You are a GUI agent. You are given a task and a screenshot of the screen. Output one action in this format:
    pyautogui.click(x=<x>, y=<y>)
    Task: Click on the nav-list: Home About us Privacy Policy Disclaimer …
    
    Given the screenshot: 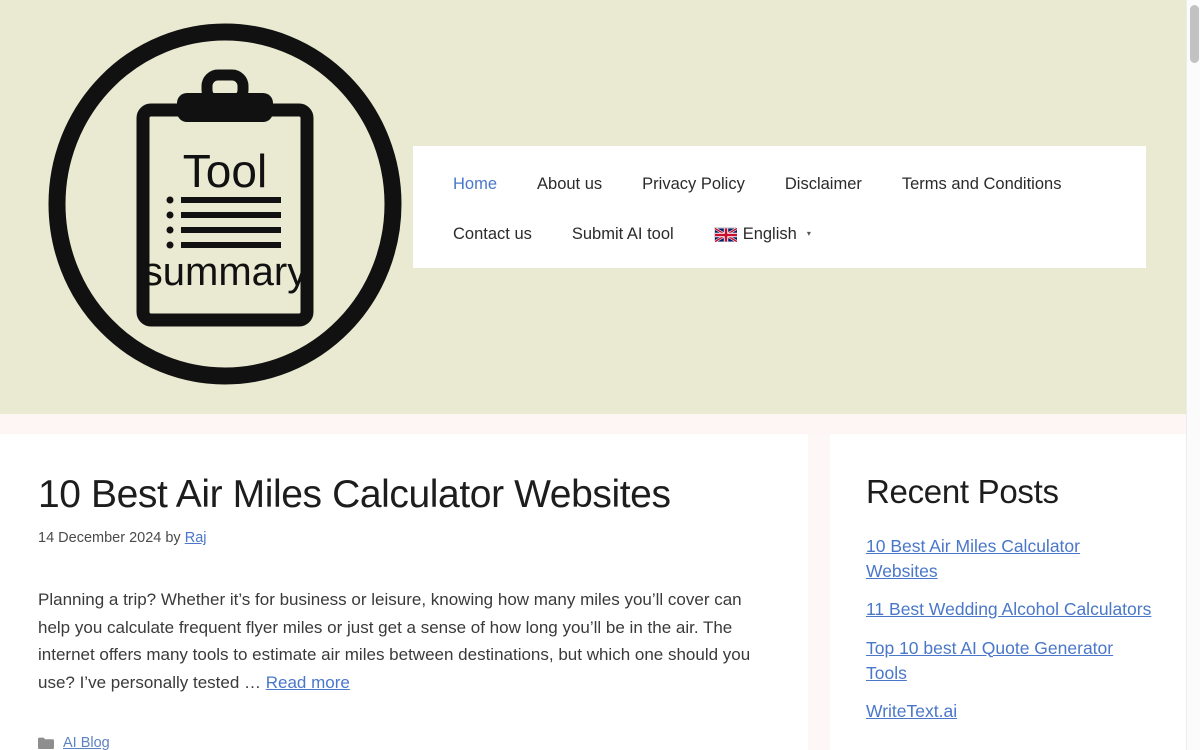 What is the action you would take?
    pyautogui.click(x=779, y=210)
    